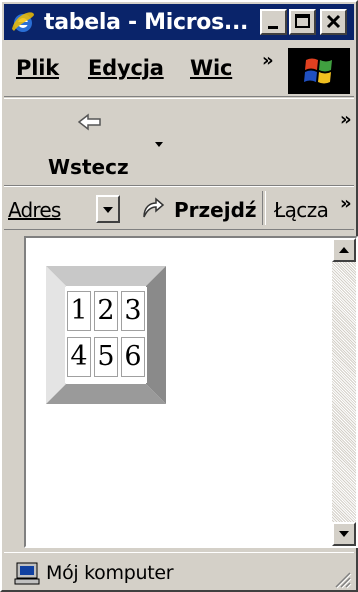  I want to click on menu-overflow-chevron: », so click(268, 60).